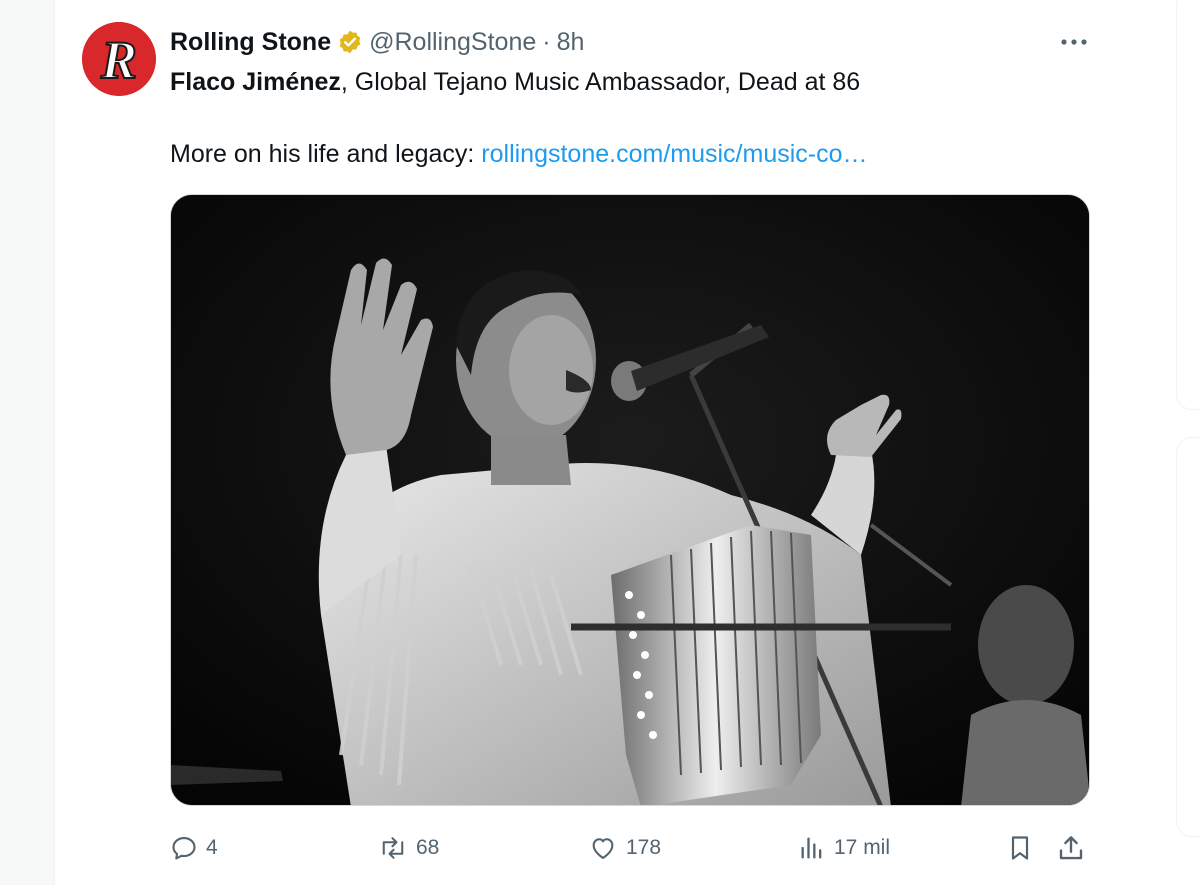 The height and width of the screenshot is (885, 1200). Describe the element at coordinates (408, 848) in the screenshot. I see `repost-button: 68` at that location.